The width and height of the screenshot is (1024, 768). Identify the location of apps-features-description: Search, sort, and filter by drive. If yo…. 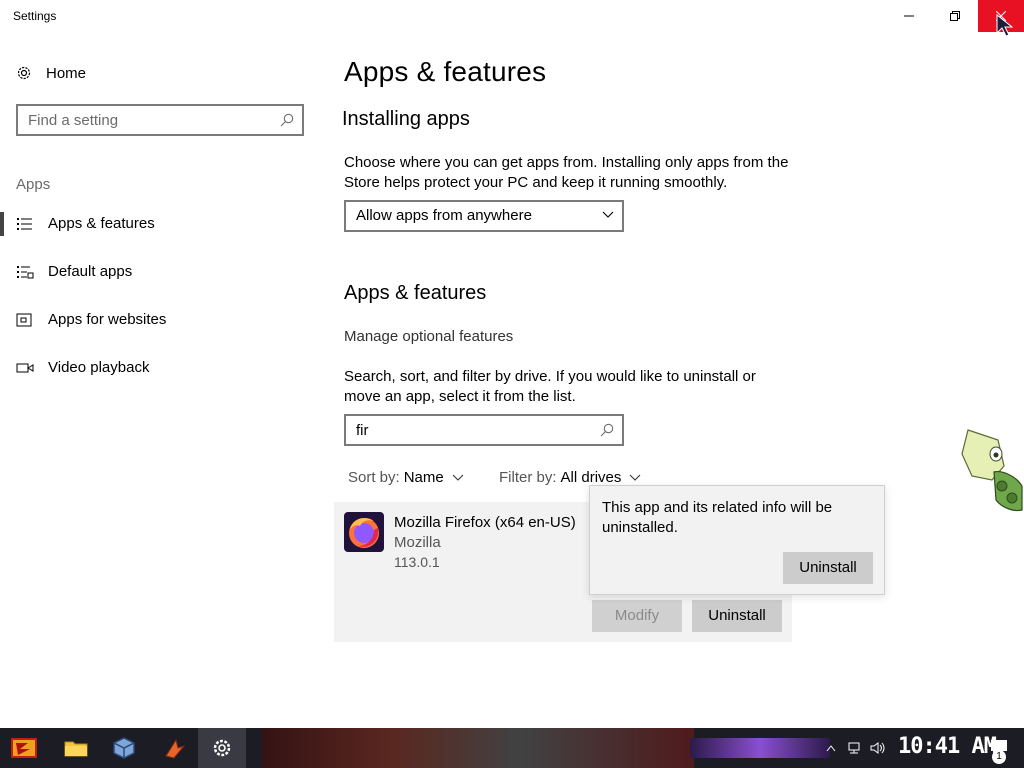
(550, 386).